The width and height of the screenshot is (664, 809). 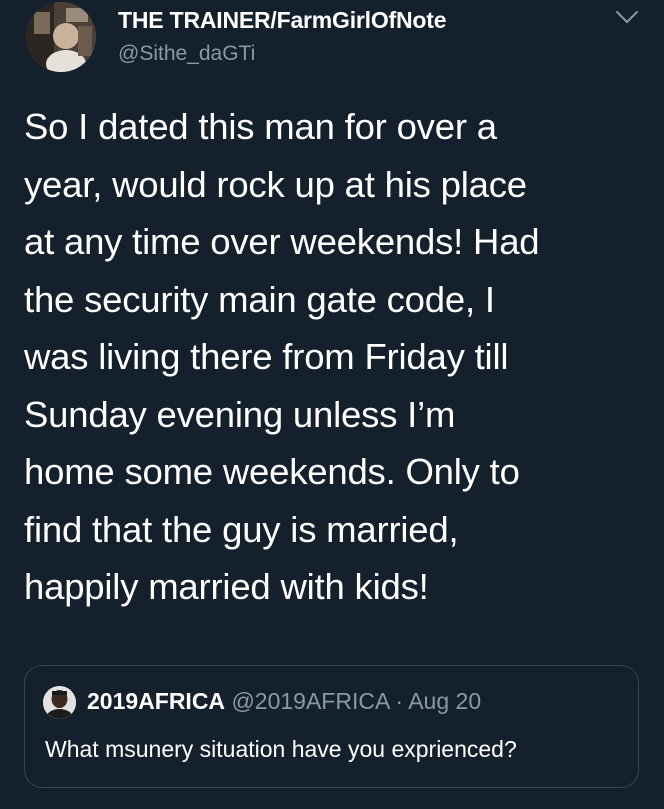 I want to click on quoted-avatar-photo-icon, so click(x=59, y=702).